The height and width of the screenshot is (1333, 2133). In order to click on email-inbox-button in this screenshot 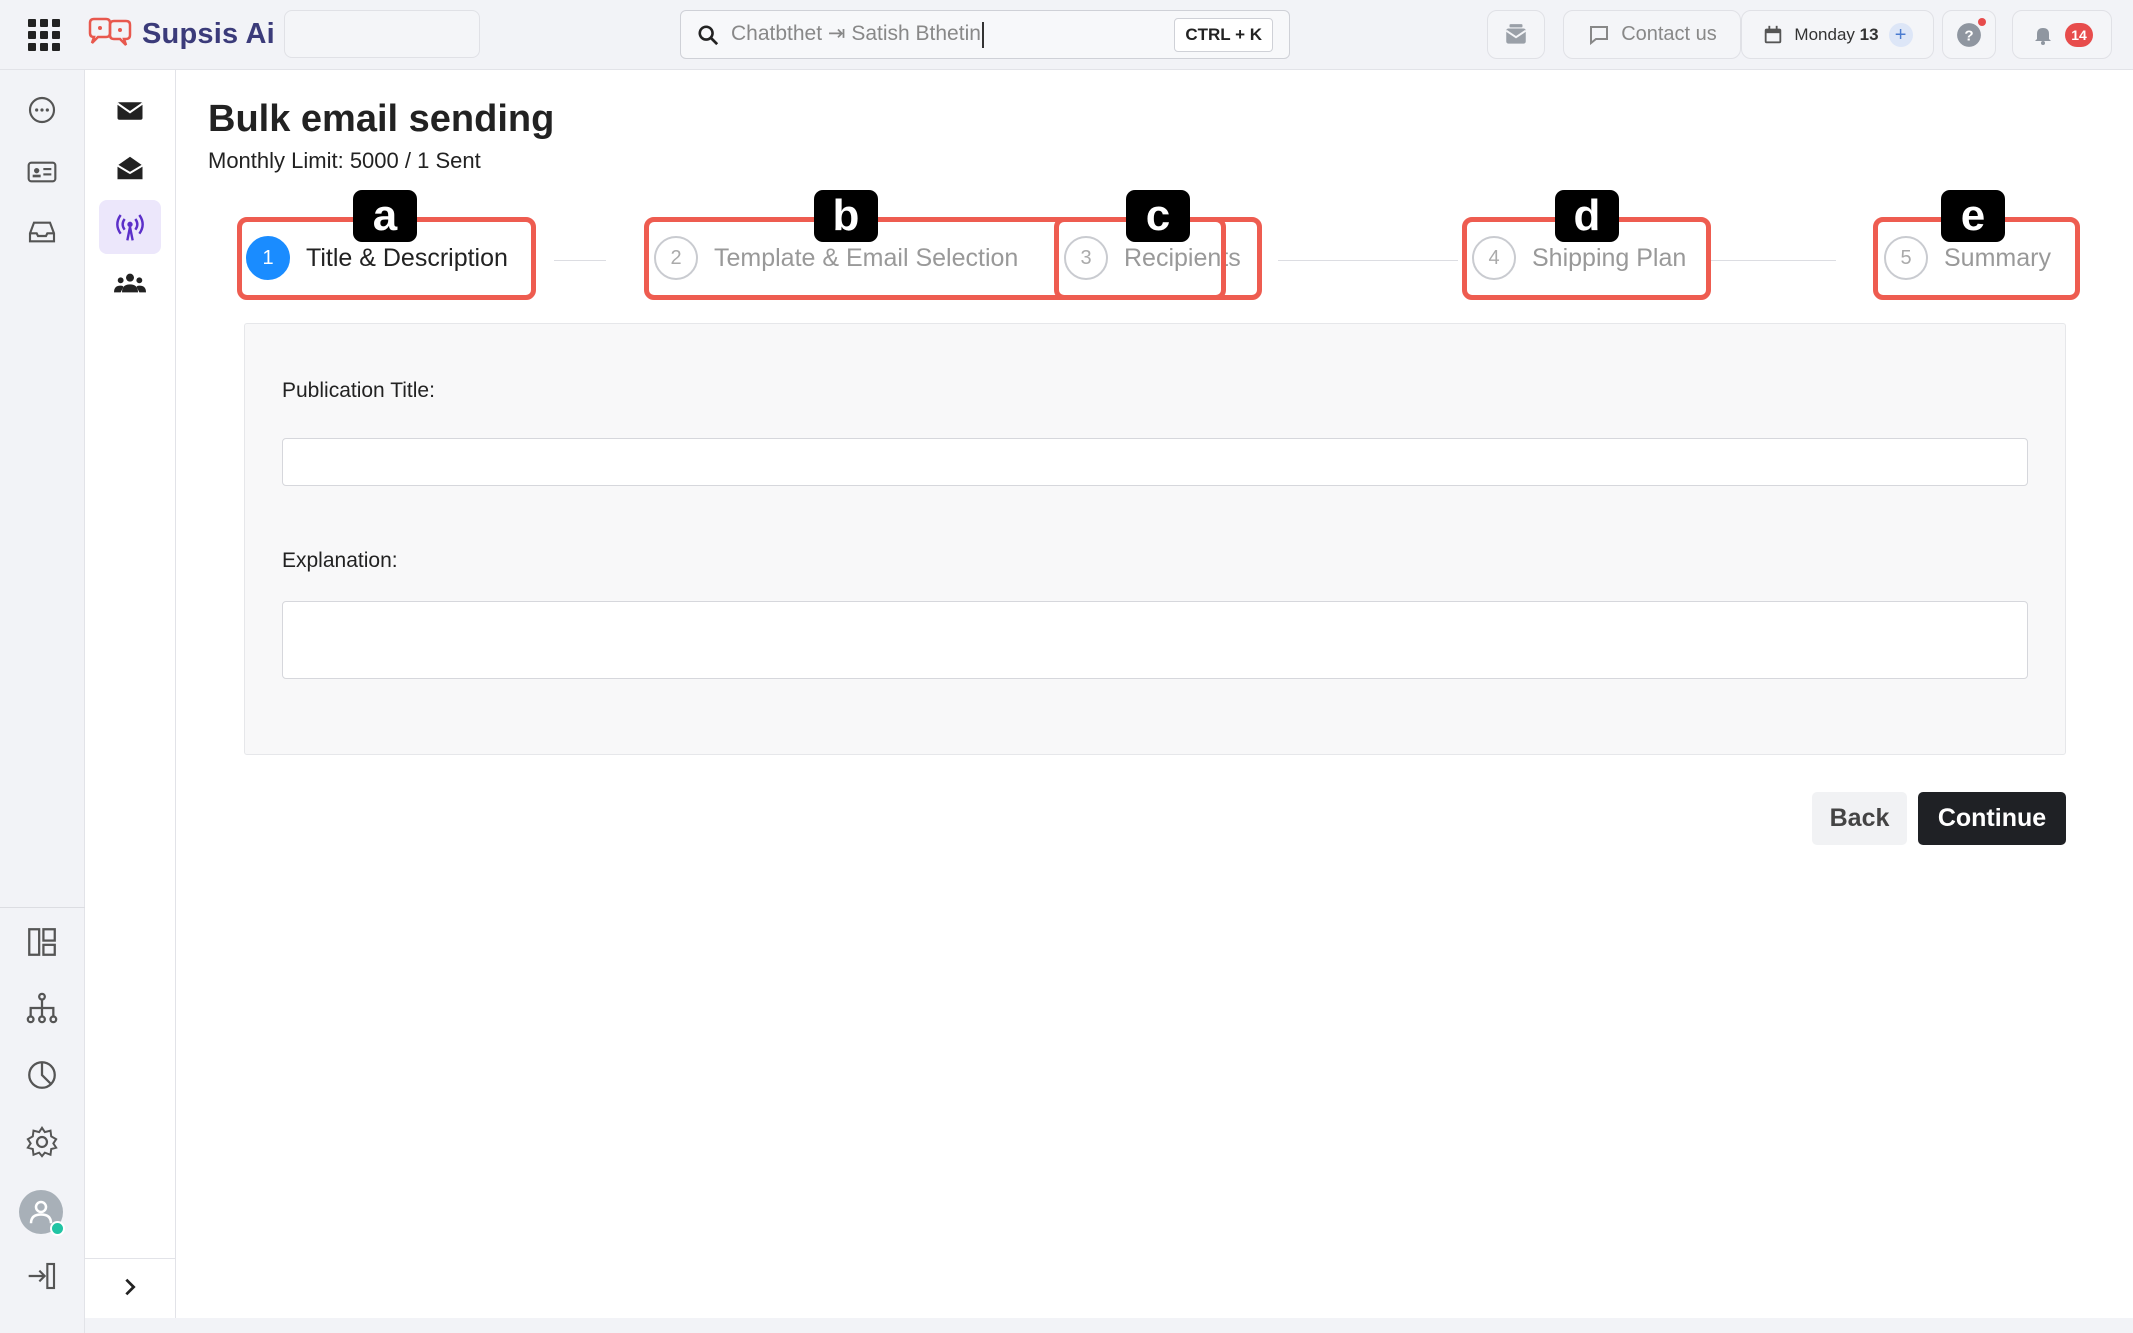, I will do `click(1516, 34)`.